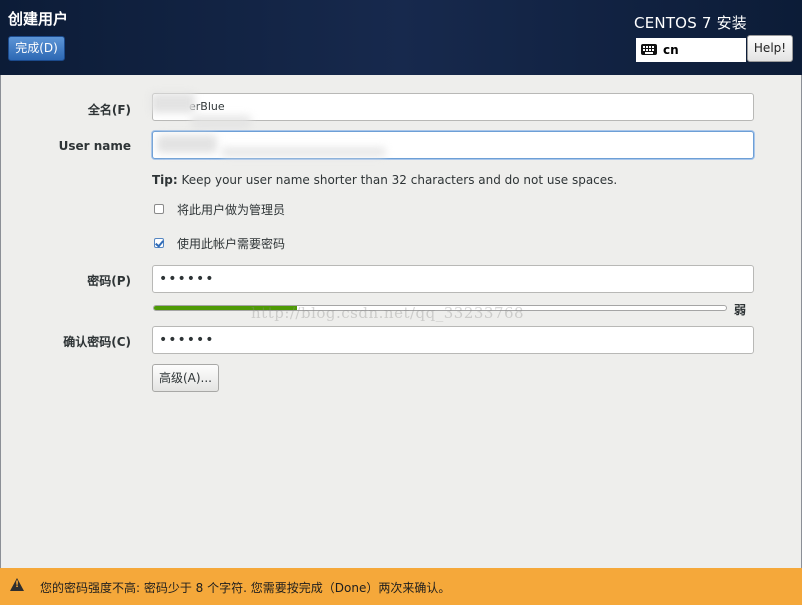 Image resolution: width=802 pixels, height=605 pixels. What do you see at coordinates (165, 180) in the screenshot?
I see `tip-prefix: Tip:` at bounding box center [165, 180].